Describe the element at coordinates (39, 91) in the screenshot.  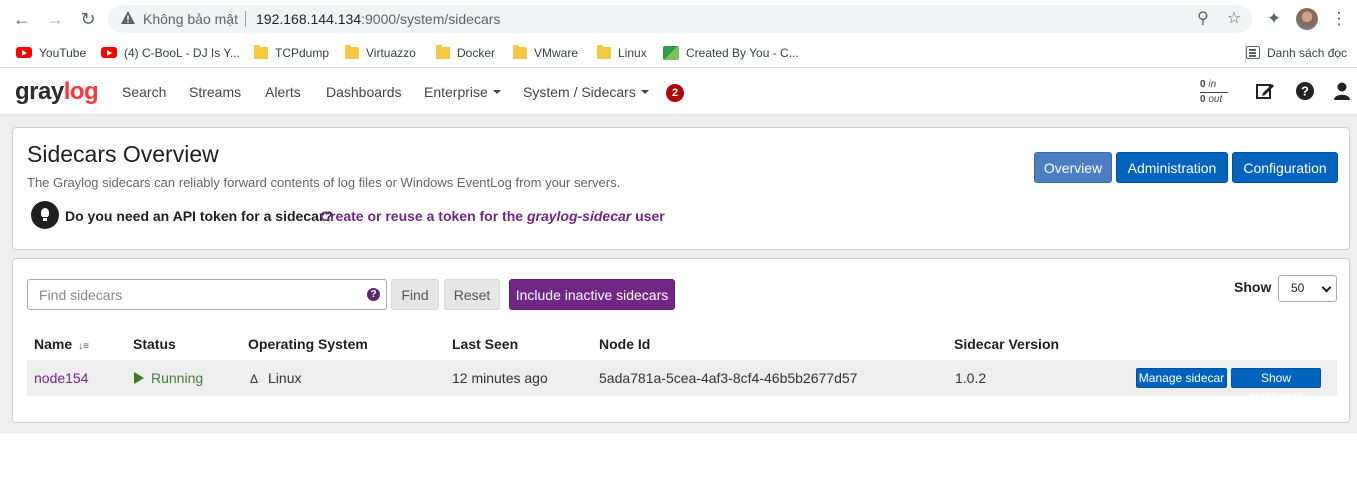
I see `logo-gray-text: gray` at that location.